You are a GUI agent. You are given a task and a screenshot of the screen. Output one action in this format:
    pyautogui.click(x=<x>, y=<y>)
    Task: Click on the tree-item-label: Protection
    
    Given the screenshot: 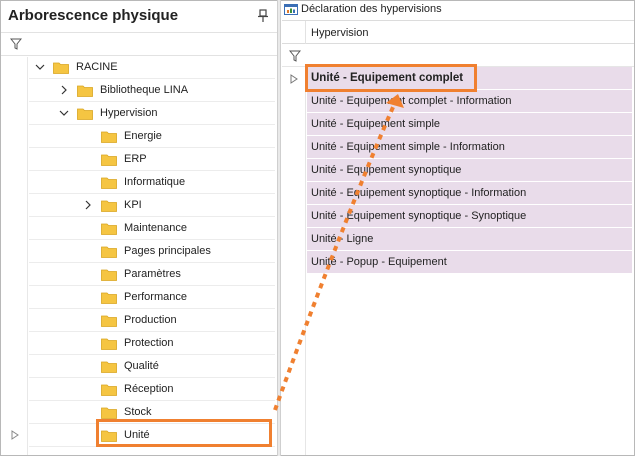 What is the action you would take?
    pyautogui.click(x=149, y=343)
    